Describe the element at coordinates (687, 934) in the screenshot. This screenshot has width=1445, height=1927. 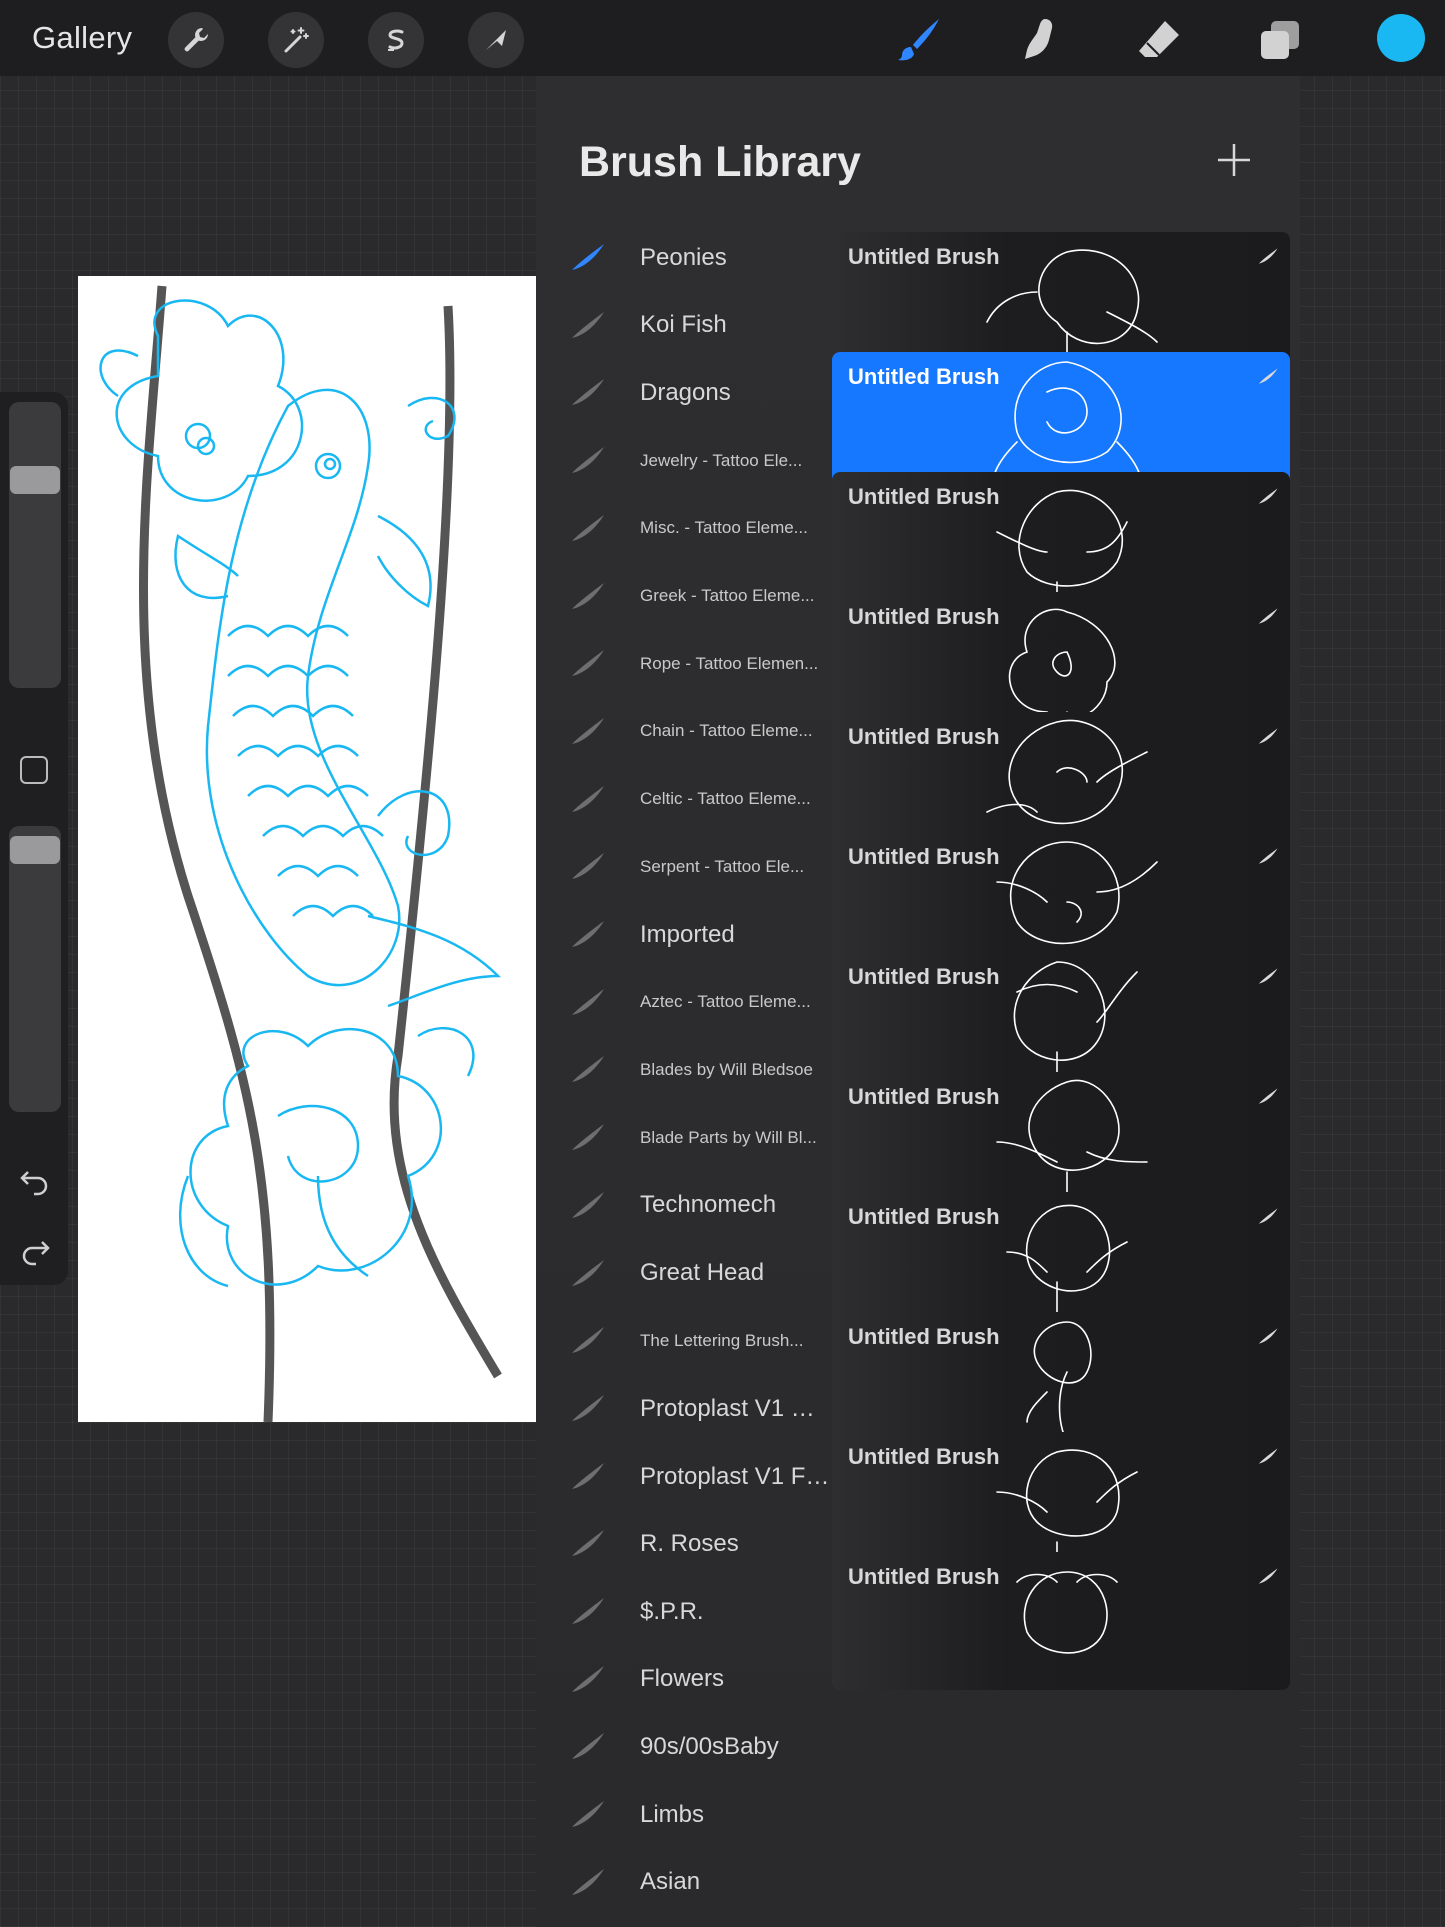
I see `brush-set-label: Imported` at that location.